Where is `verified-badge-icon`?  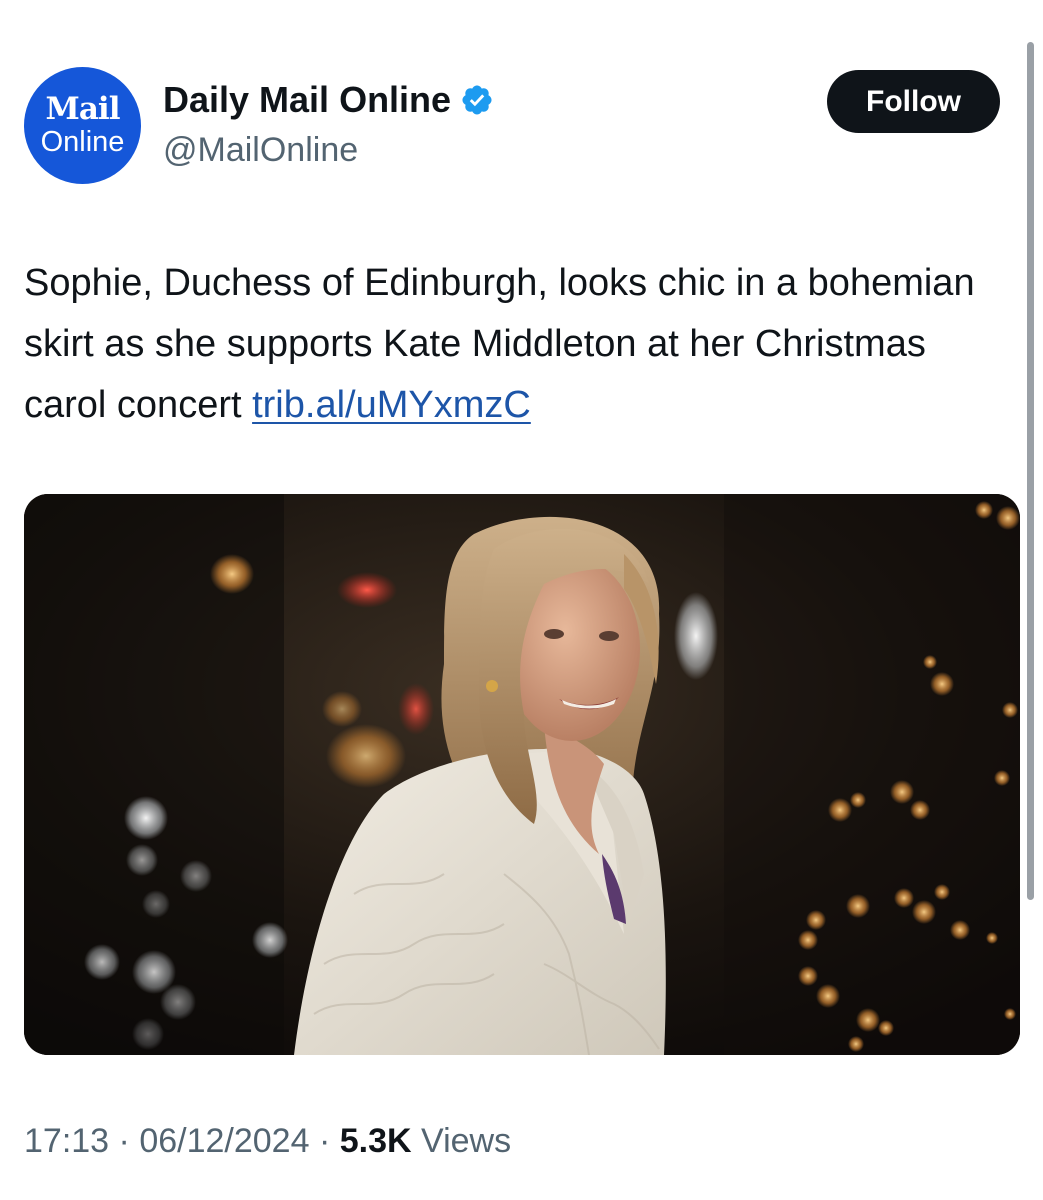
verified-badge-icon is located at coordinates (477, 100).